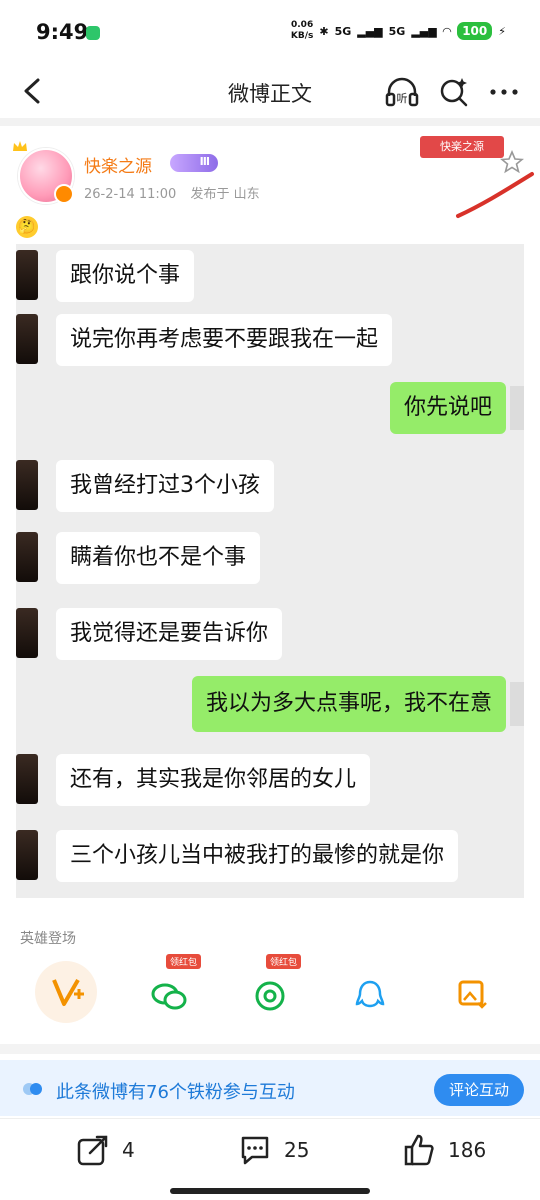 The height and width of the screenshot is (1200, 540). What do you see at coordinates (169, 634) in the screenshot?
I see `chat-bubble-left: 我觉得还是要告诉你` at bounding box center [169, 634].